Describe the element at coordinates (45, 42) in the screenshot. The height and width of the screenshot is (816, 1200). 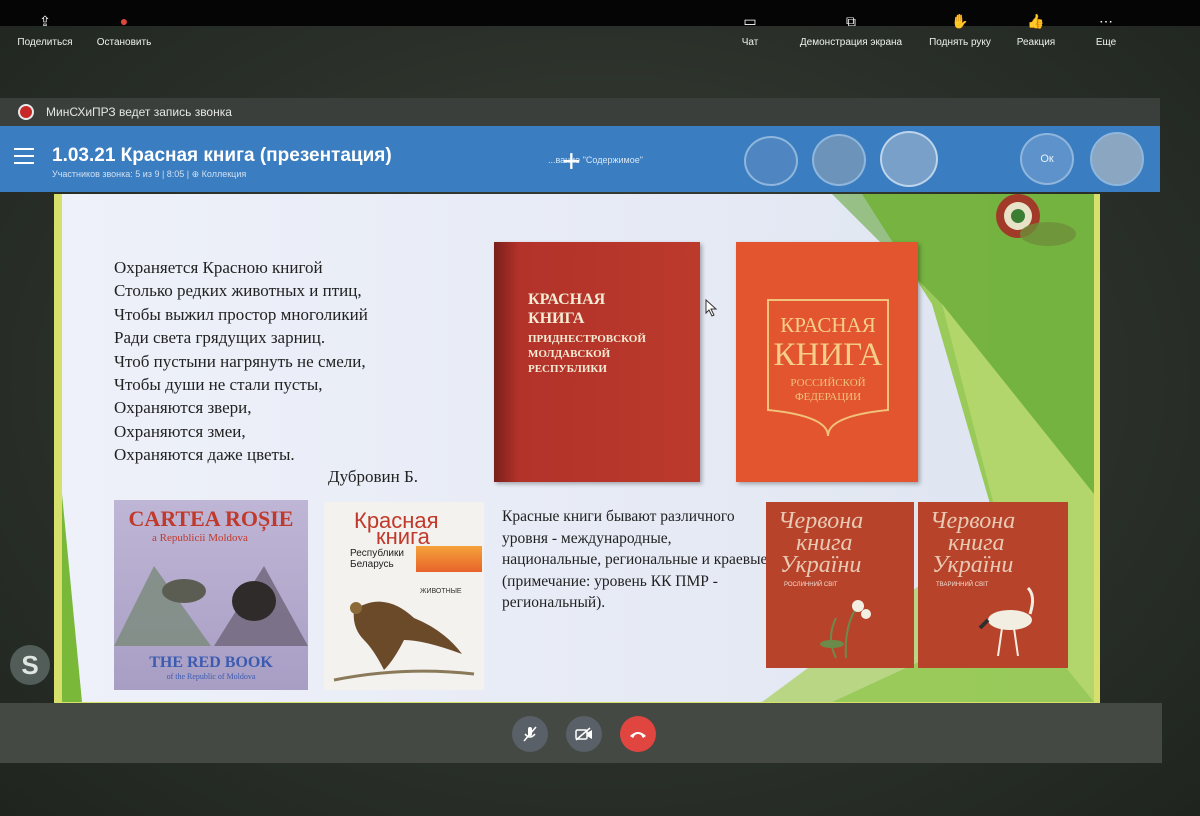
I see `share-label: Поделиться` at that location.